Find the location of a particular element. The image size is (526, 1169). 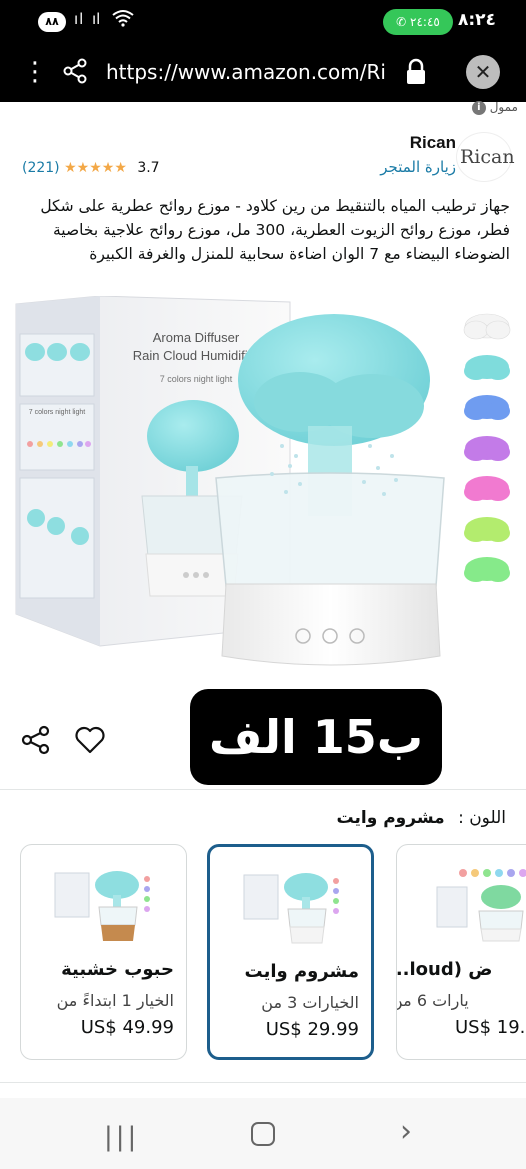

variation-name: مشروم وايت is located at coordinates (301, 971).